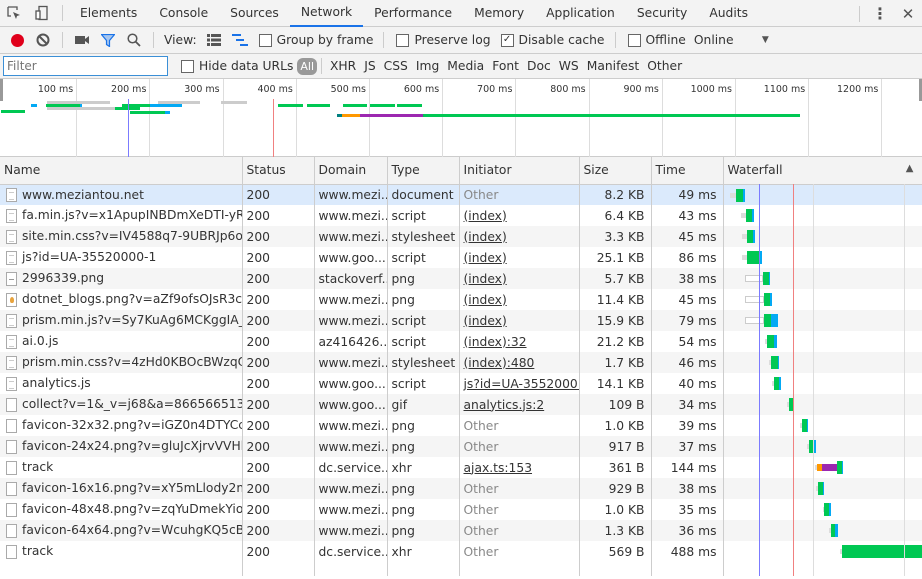  Describe the element at coordinates (1, 90) in the screenshot. I see `overview-handle-left` at that location.